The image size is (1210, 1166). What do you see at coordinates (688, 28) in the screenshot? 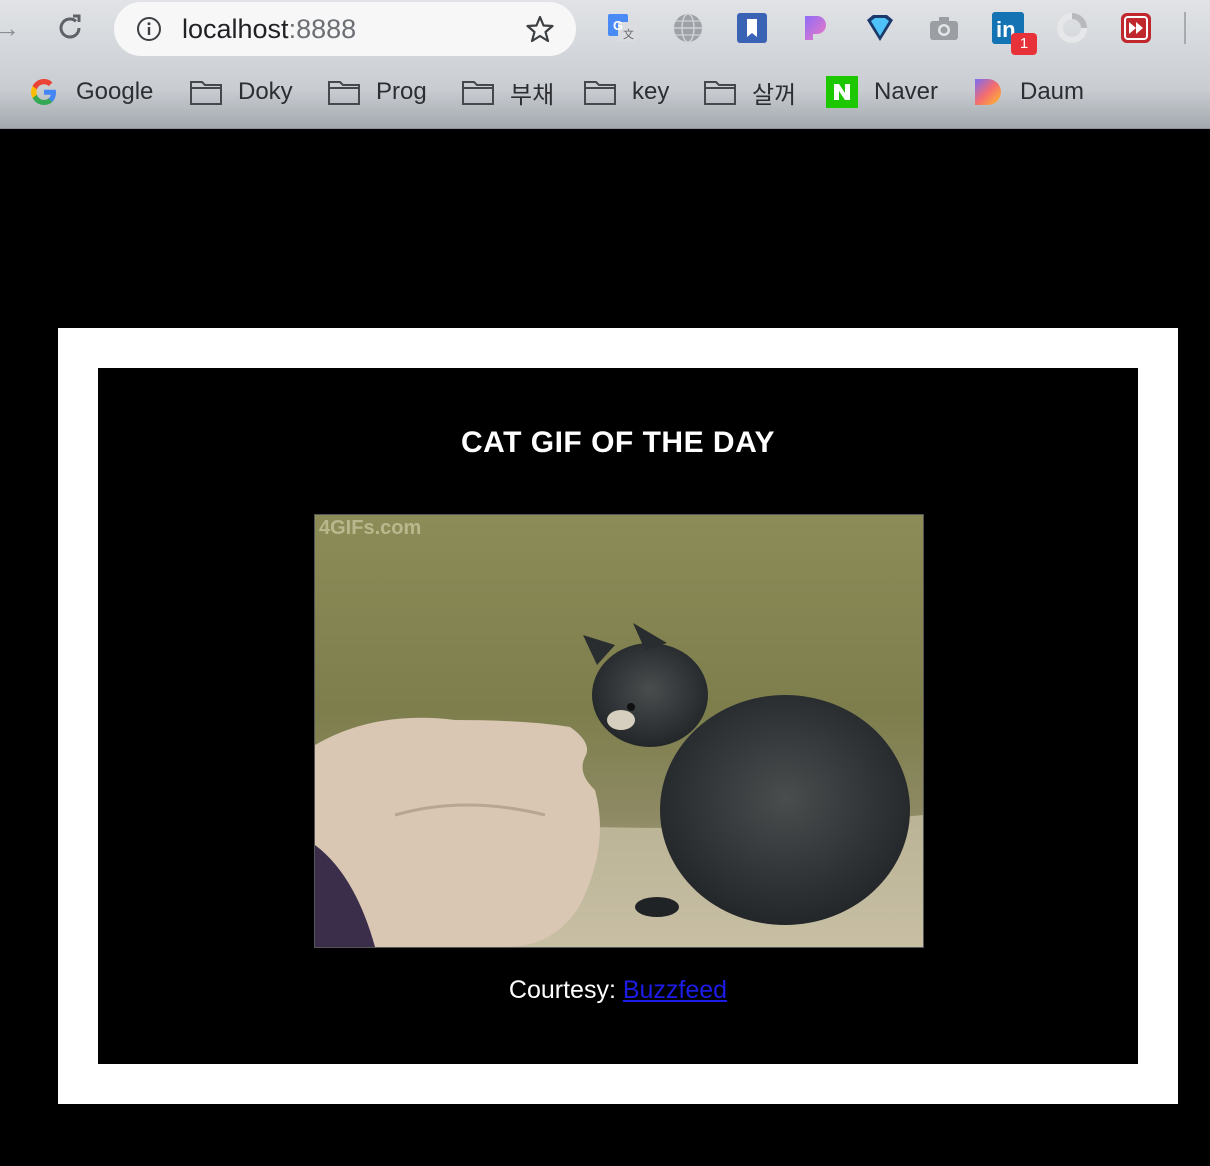
I see `globe-icon` at bounding box center [688, 28].